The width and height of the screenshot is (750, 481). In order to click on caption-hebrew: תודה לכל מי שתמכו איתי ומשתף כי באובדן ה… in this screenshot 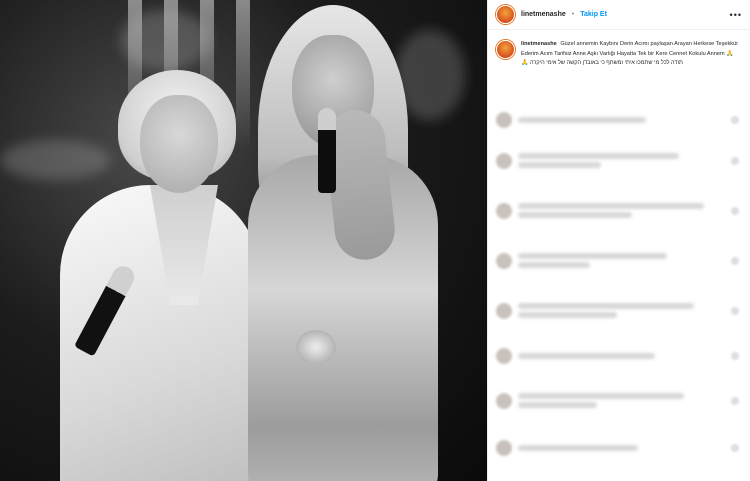, I will do `click(602, 63)`.